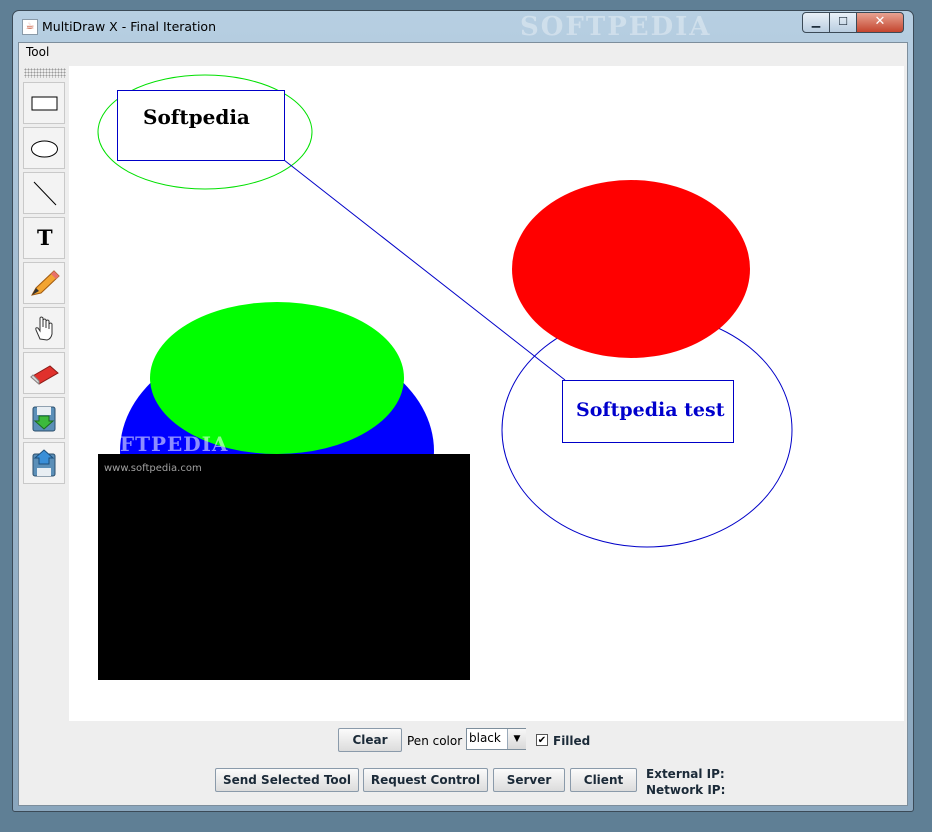 This screenshot has height=832, width=932. Describe the element at coordinates (287, 780) in the screenshot. I see `send-selected-tool-button: Send Selected Tool` at that location.